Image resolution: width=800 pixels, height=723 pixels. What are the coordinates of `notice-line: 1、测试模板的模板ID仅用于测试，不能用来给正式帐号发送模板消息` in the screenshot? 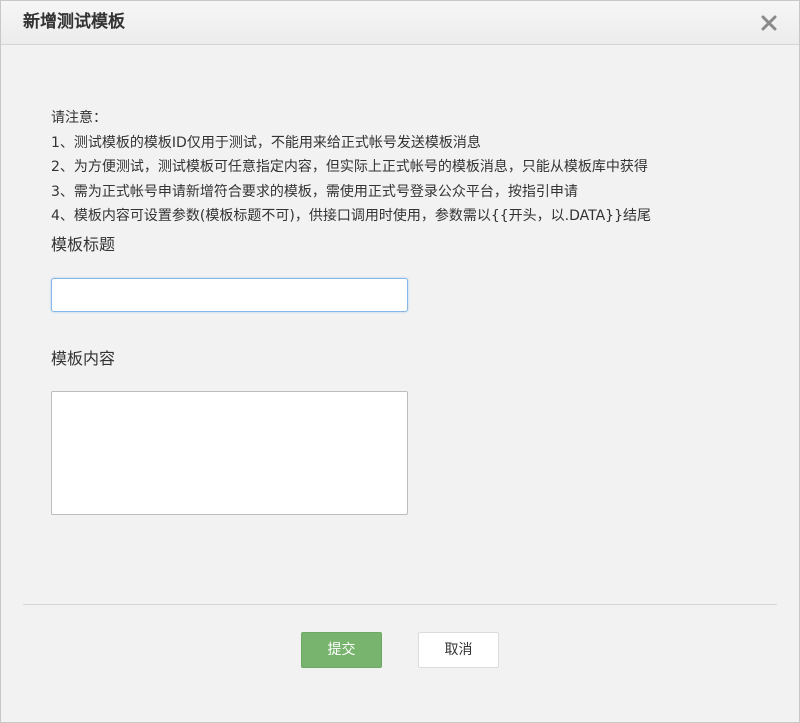 It's located at (266, 142).